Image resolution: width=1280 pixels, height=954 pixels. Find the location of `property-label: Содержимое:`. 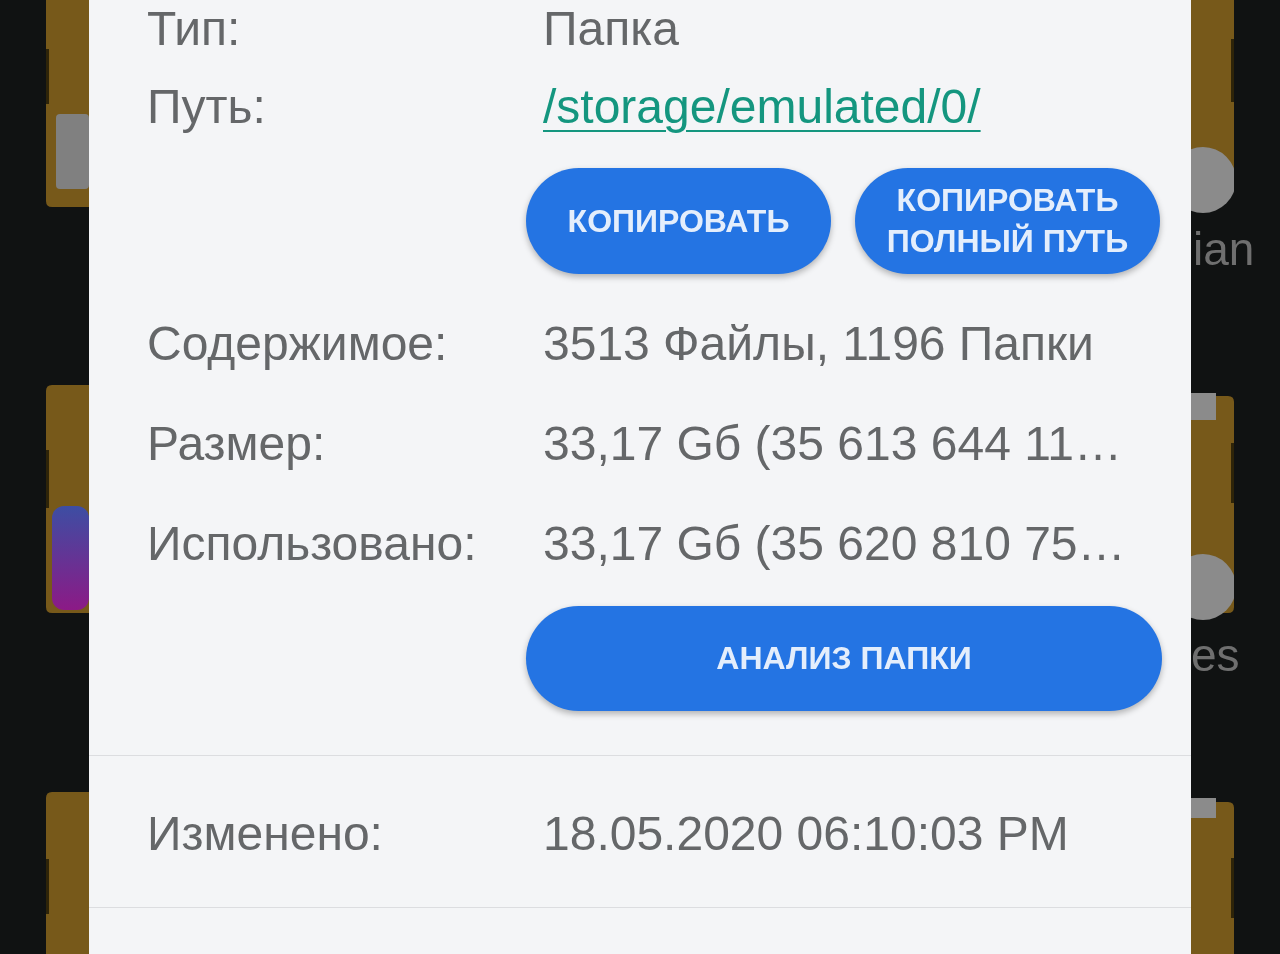

property-label: Содержимое: is located at coordinates (298, 344).